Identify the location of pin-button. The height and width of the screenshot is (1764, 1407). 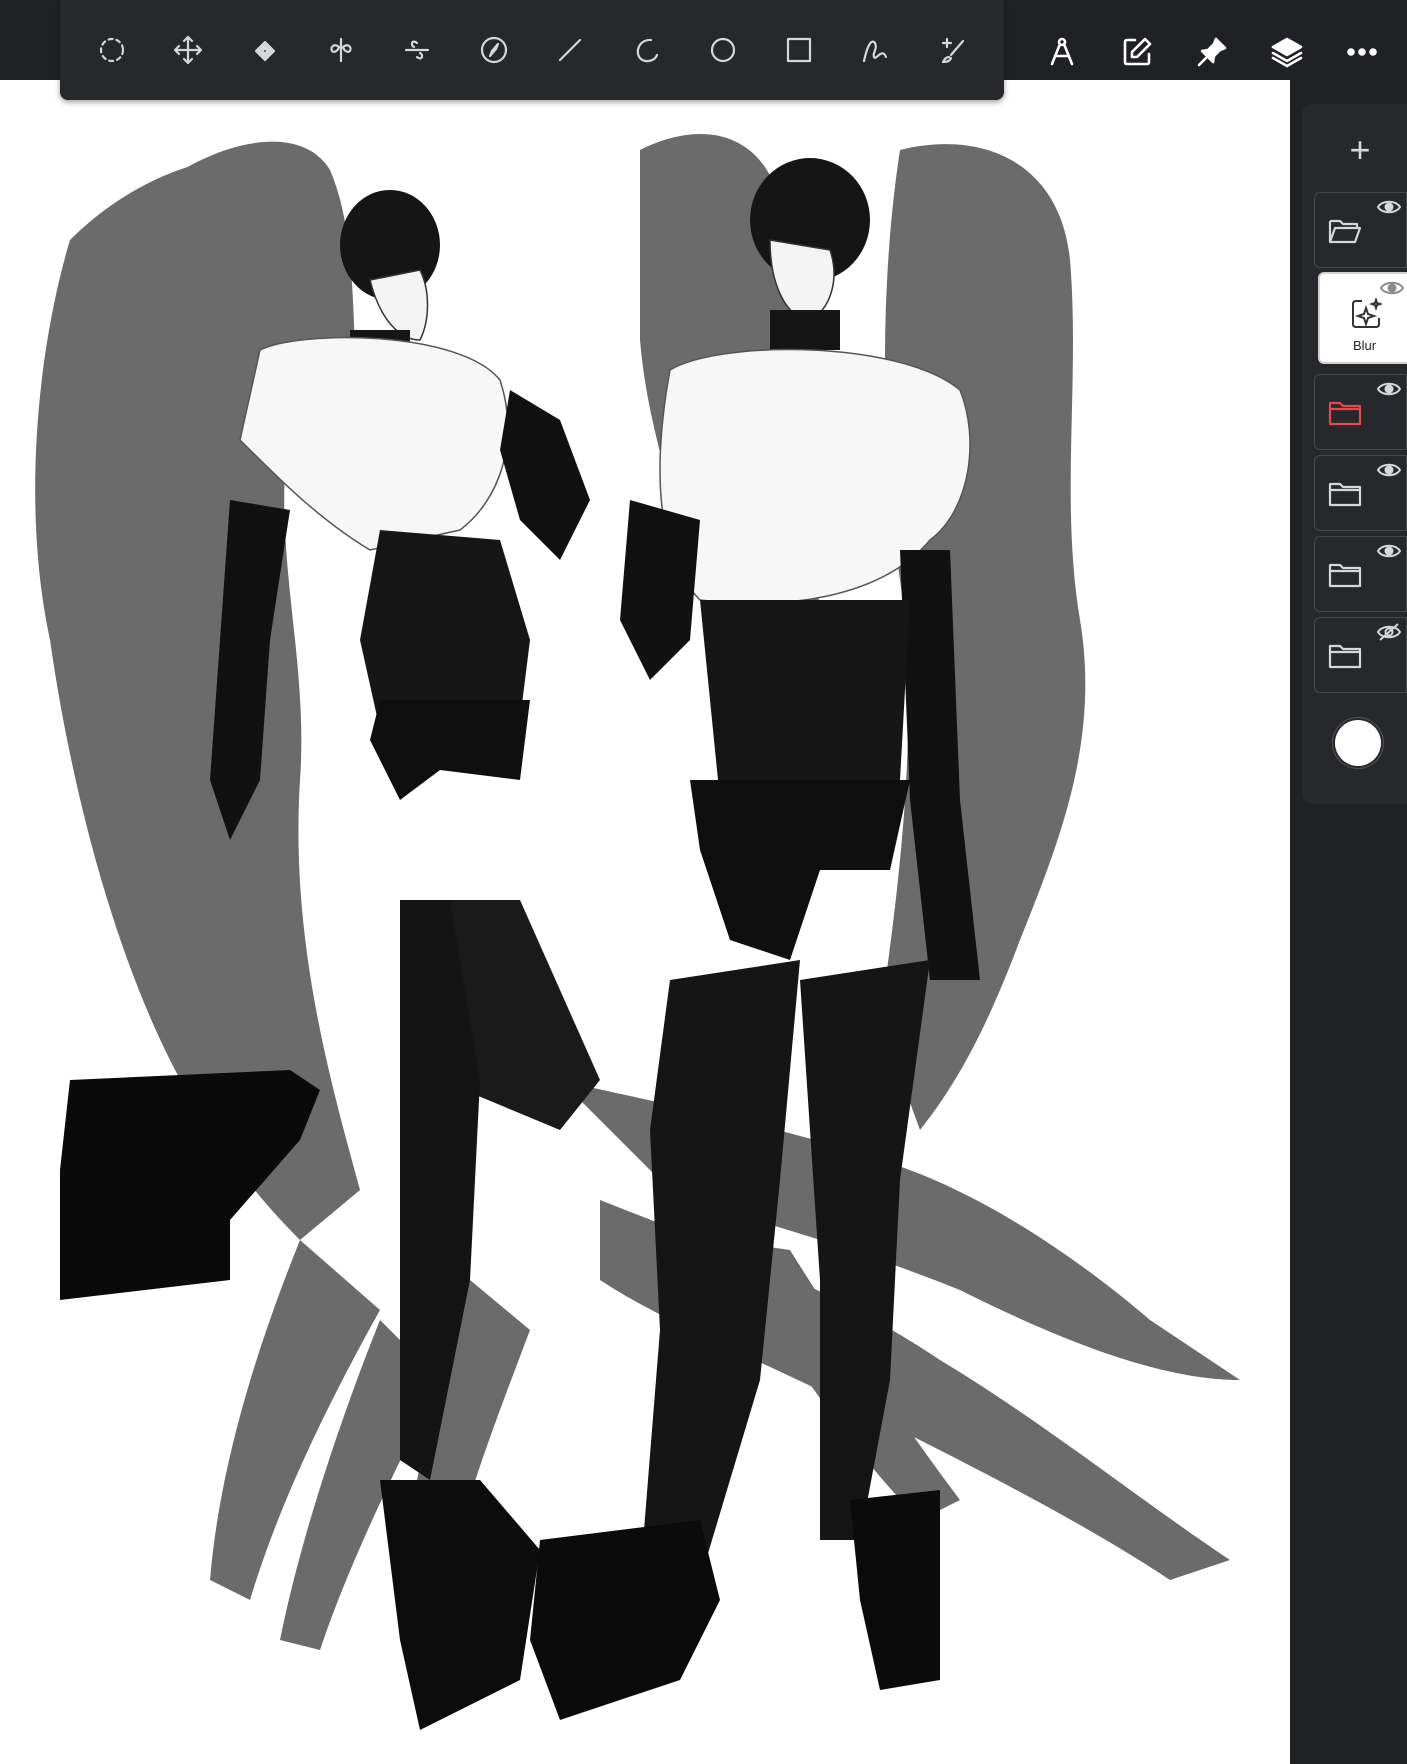
(1212, 52).